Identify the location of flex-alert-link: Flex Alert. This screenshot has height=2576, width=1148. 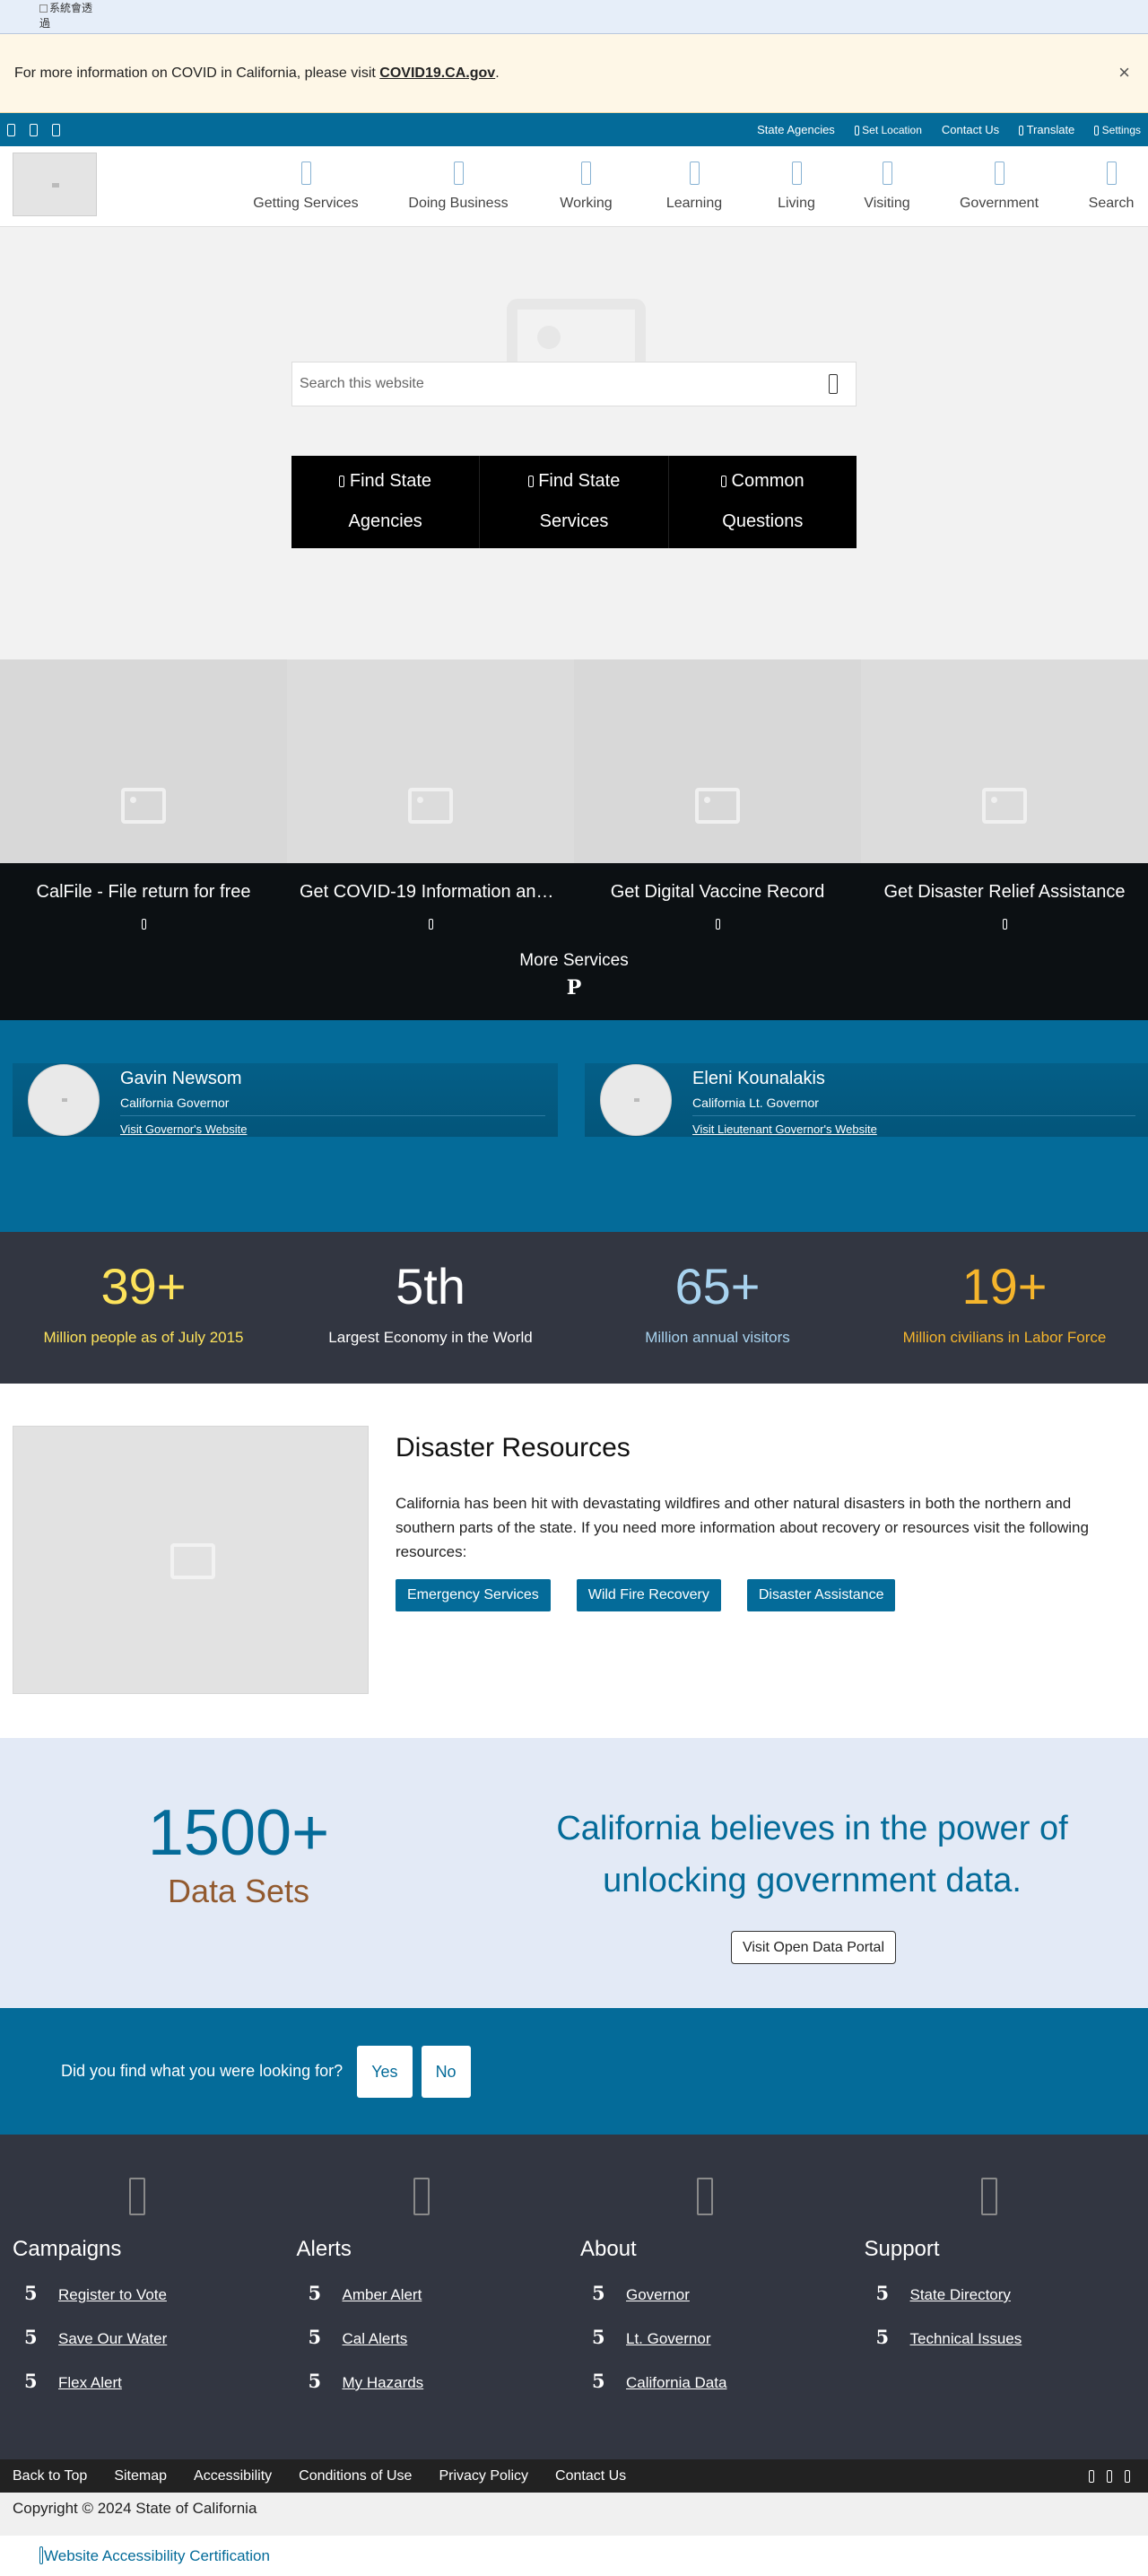
(90, 2383).